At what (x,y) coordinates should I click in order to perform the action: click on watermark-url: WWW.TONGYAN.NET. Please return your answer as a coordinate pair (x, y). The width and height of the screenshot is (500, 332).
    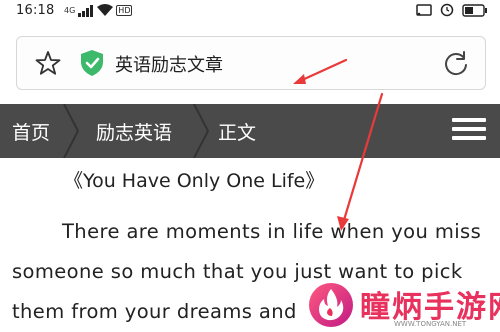
    Looking at the image, I should click on (430, 324).